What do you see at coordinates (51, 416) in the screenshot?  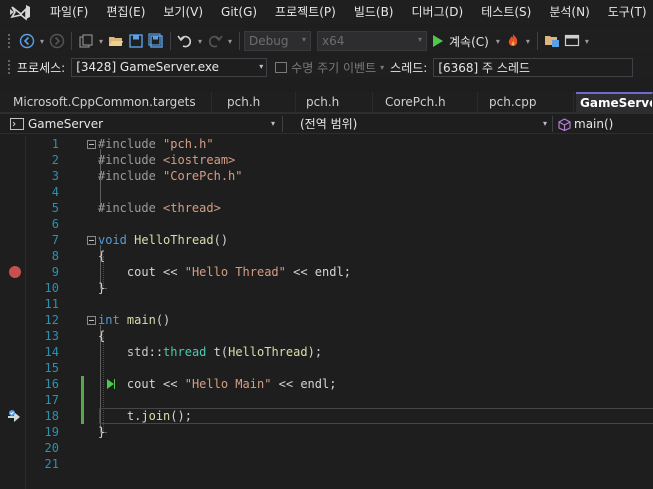 I see `line-number: 18` at bounding box center [51, 416].